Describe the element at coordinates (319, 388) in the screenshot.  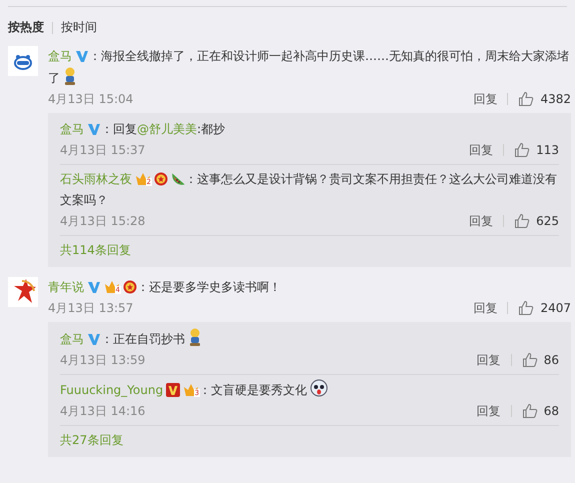
I see `face-icon` at that location.